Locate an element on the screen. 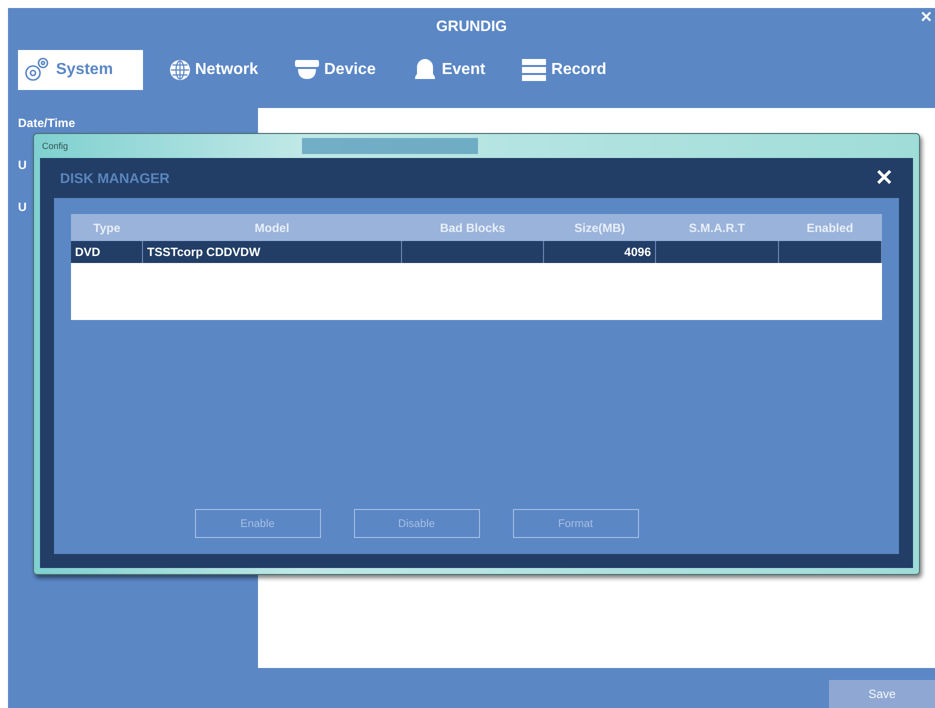 This screenshot has height=708, width=935. table-cell: DVD is located at coordinates (107, 252).